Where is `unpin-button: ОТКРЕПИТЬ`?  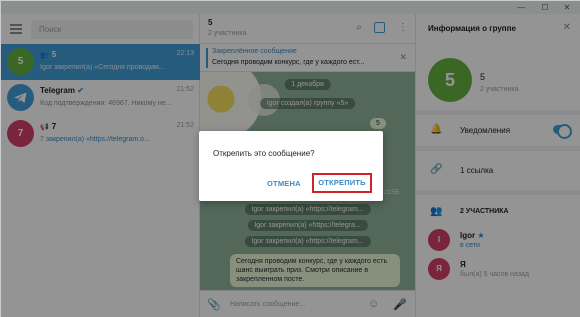
unpin-button: ОТКРЕПИТЬ is located at coordinates (342, 183).